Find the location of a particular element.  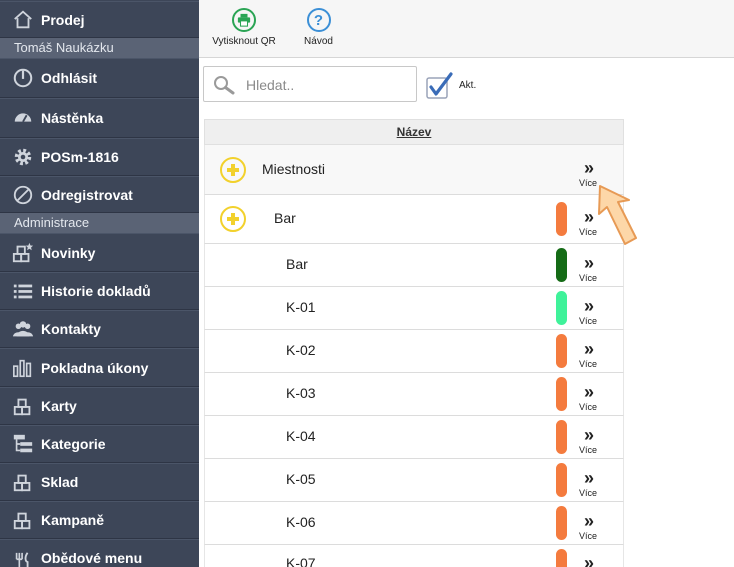

table-row: K-02 » Více is located at coordinates (414, 351).